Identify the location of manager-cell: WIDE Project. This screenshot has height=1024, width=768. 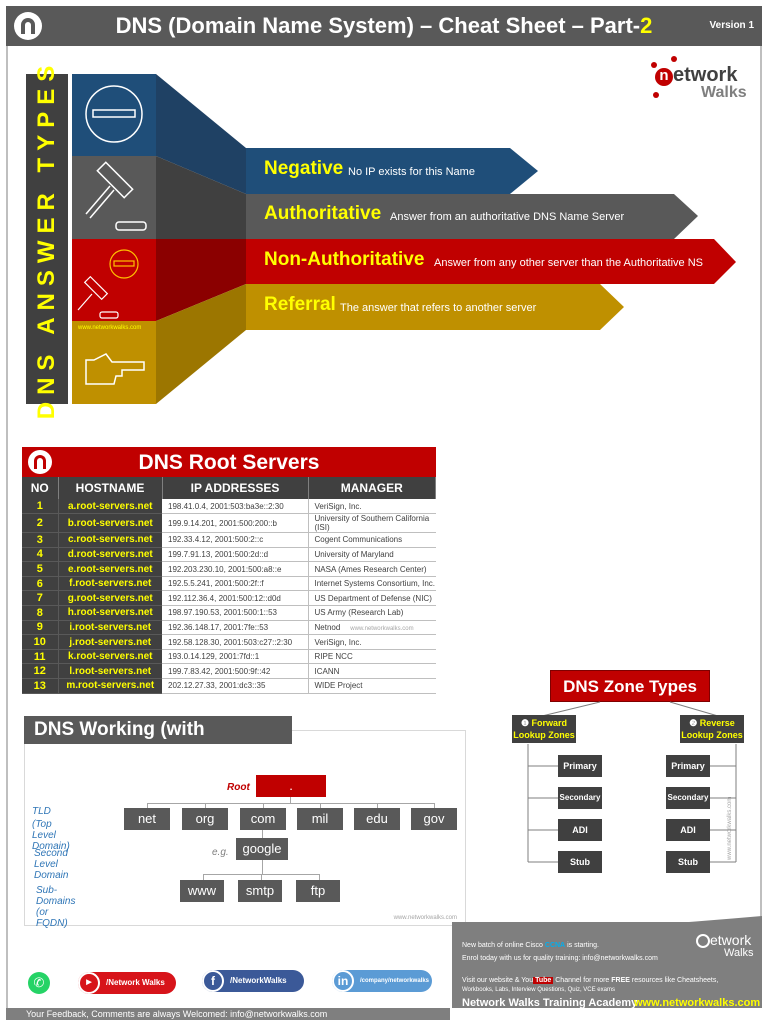
(372, 686).